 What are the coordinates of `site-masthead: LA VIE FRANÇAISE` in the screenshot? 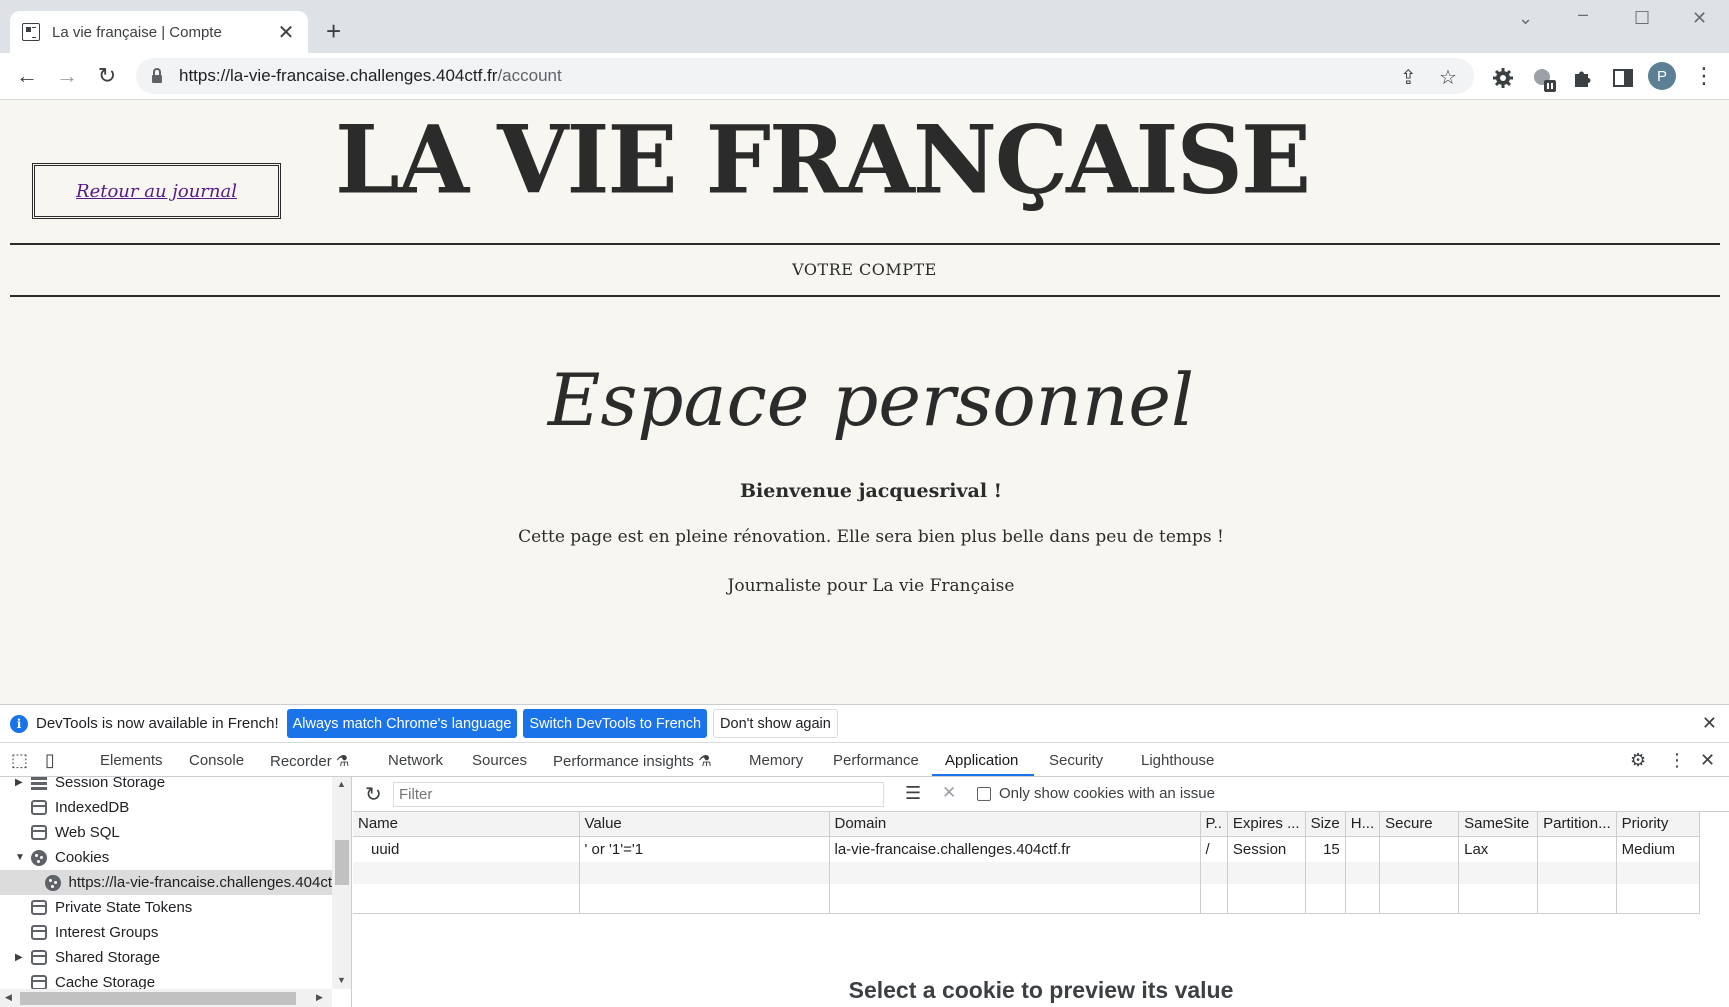 It's located at (823, 160).